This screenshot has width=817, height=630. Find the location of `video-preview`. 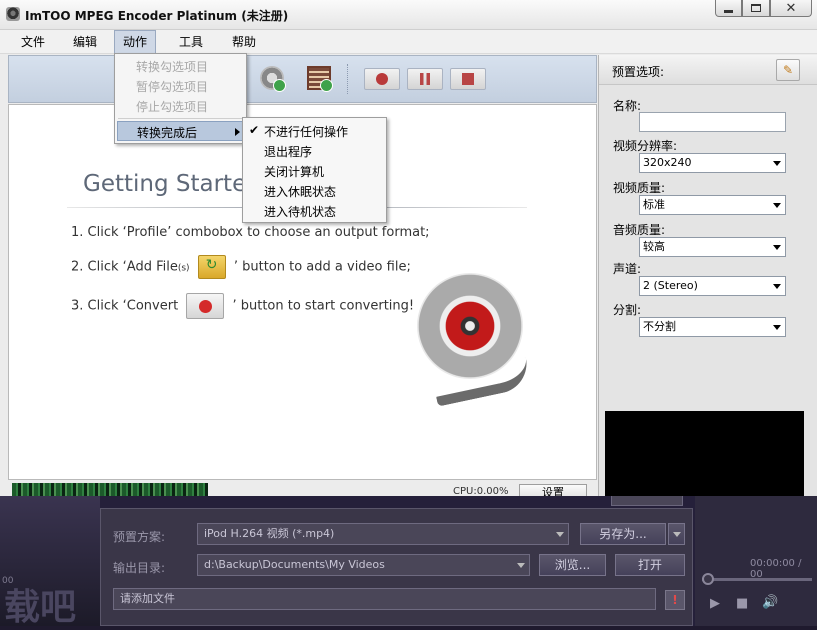

video-preview is located at coordinates (704, 453).